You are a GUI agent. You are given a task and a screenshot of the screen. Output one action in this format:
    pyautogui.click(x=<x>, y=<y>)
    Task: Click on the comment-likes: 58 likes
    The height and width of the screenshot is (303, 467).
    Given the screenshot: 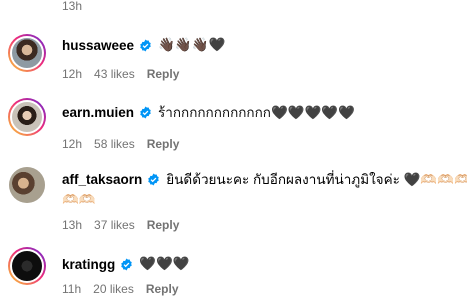 What is the action you would take?
    pyautogui.click(x=114, y=144)
    